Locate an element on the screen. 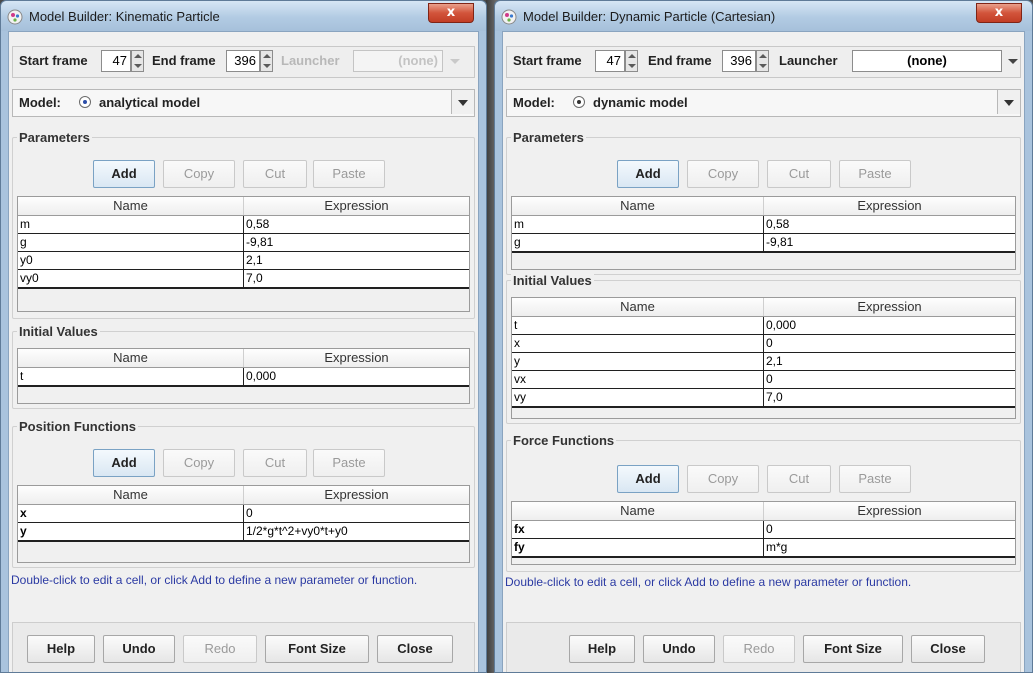 The height and width of the screenshot is (673, 1033). name-cell: vy0 is located at coordinates (131, 278).